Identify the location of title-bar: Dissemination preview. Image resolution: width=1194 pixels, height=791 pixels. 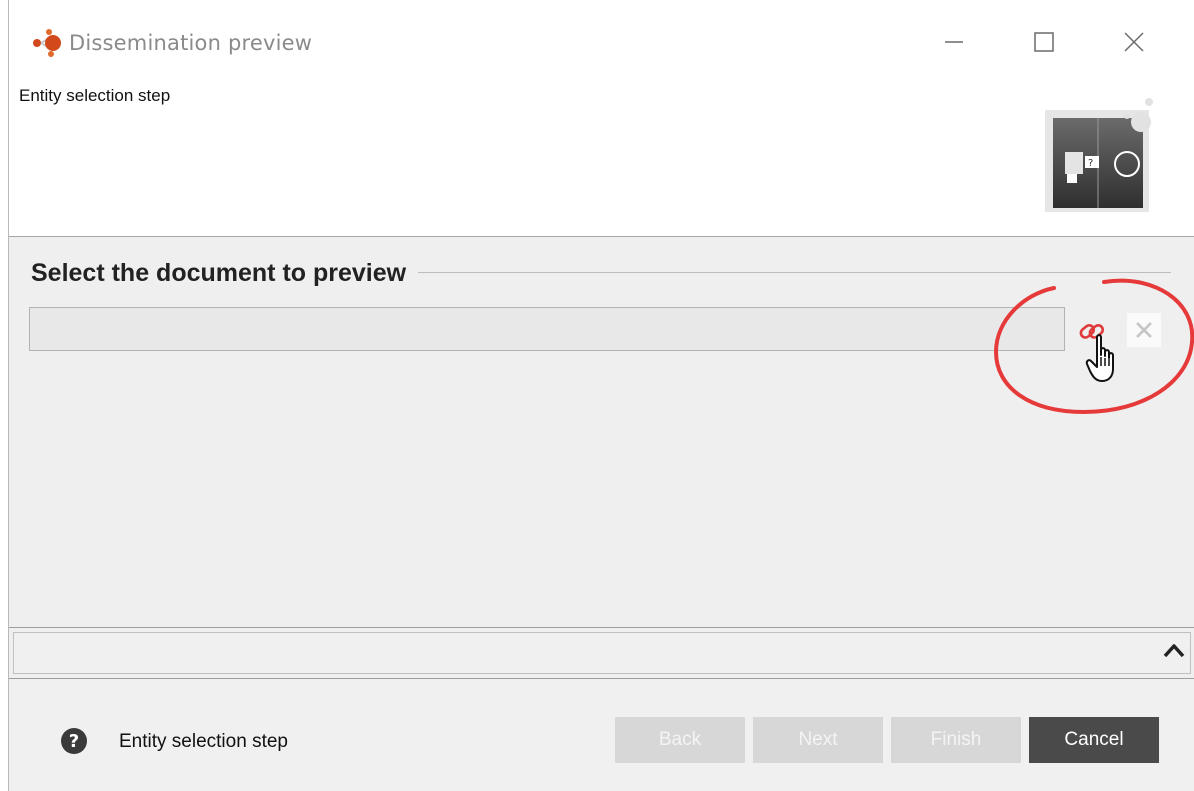
(601, 43).